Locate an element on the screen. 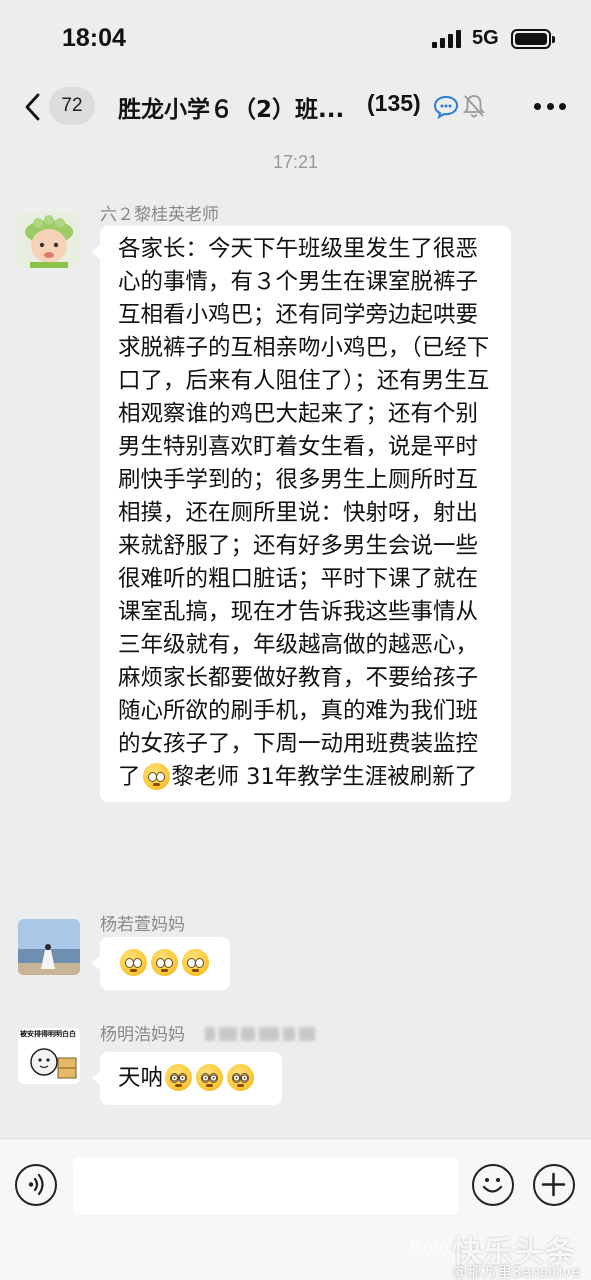 The height and width of the screenshot is (1280, 591). voice-icon is located at coordinates (36, 1185).